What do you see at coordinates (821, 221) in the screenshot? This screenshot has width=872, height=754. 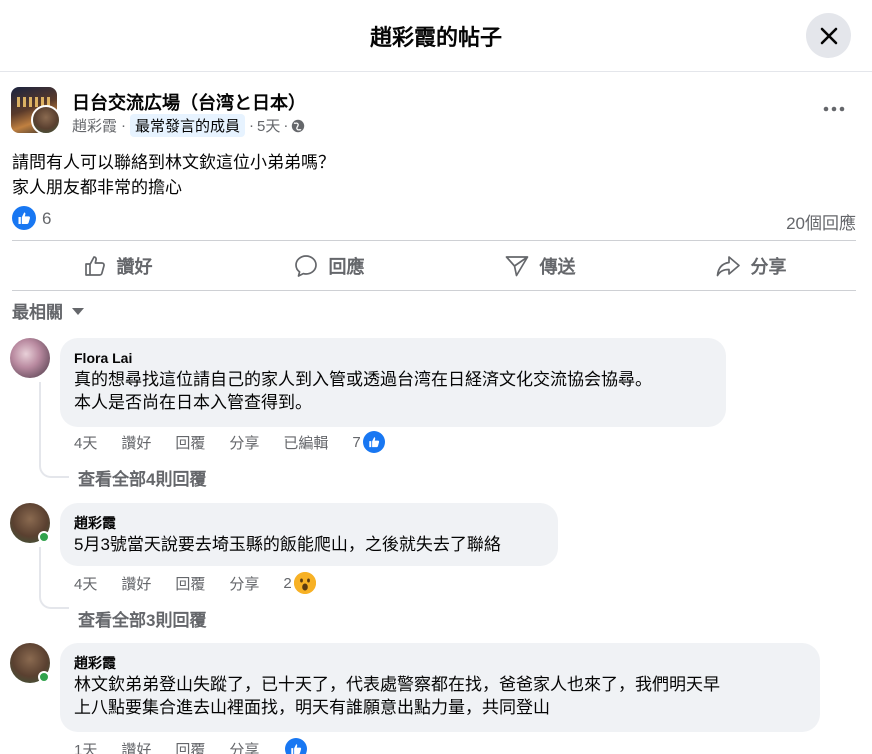 I see `comment-count: 20個回應` at bounding box center [821, 221].